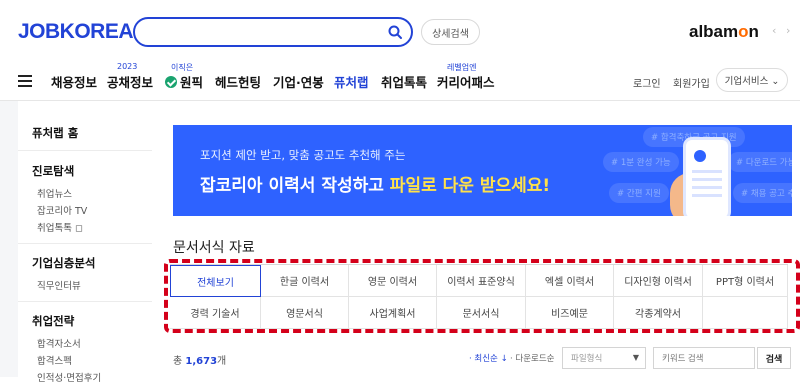 The width and height of the screenshot is (800, 384). What do you see at coordinates (570, 281) in the screenshot?
I see `tab-excel-resume: 엑셀 이력서` at bounding box center [570, 281].